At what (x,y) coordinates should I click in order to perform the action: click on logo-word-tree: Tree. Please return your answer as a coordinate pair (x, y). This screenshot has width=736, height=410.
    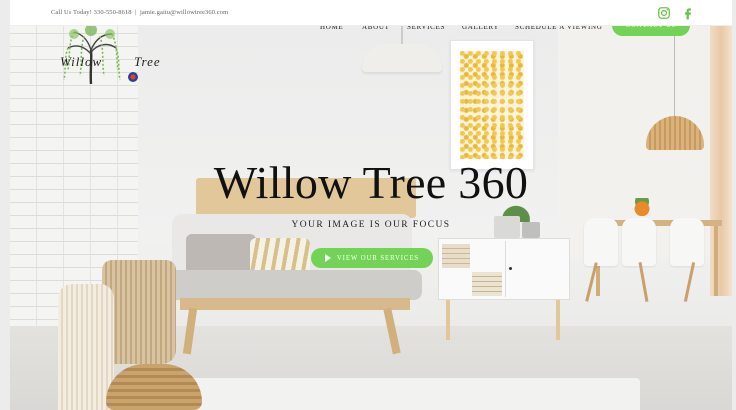
    Looking at the image, I should click on (147, 61).